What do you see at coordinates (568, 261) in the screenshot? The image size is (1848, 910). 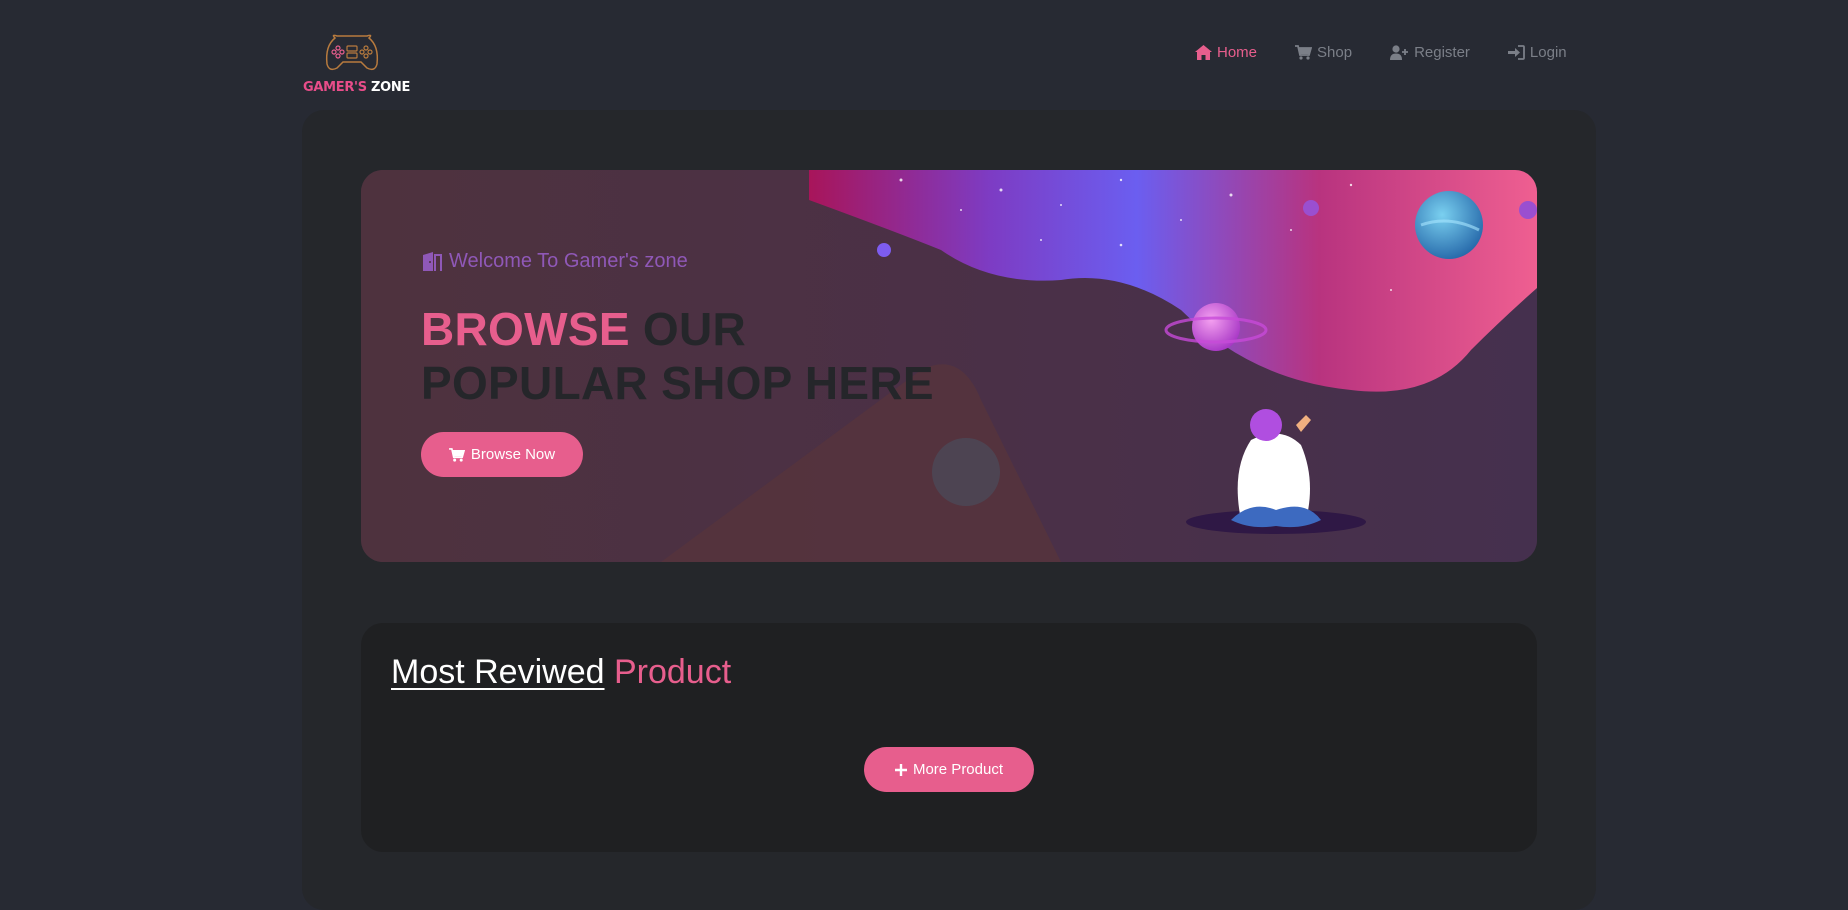 I see `welcome-text: Welcome To Gamer's zone` at bounding box center [568, 261].